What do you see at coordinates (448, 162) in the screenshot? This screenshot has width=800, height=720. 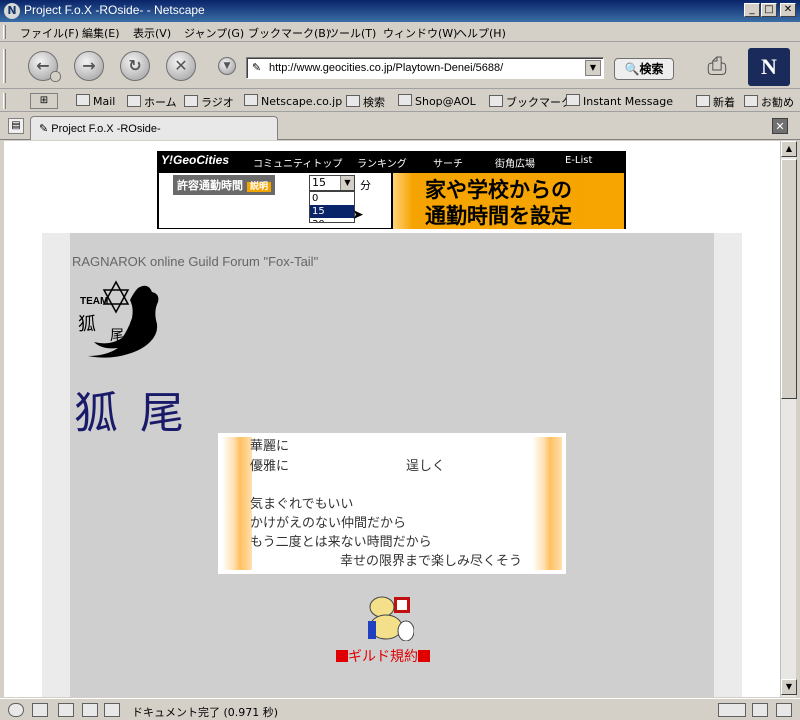 I see `geocities-nav-search: サーチ` at bounding box center [448, 162].